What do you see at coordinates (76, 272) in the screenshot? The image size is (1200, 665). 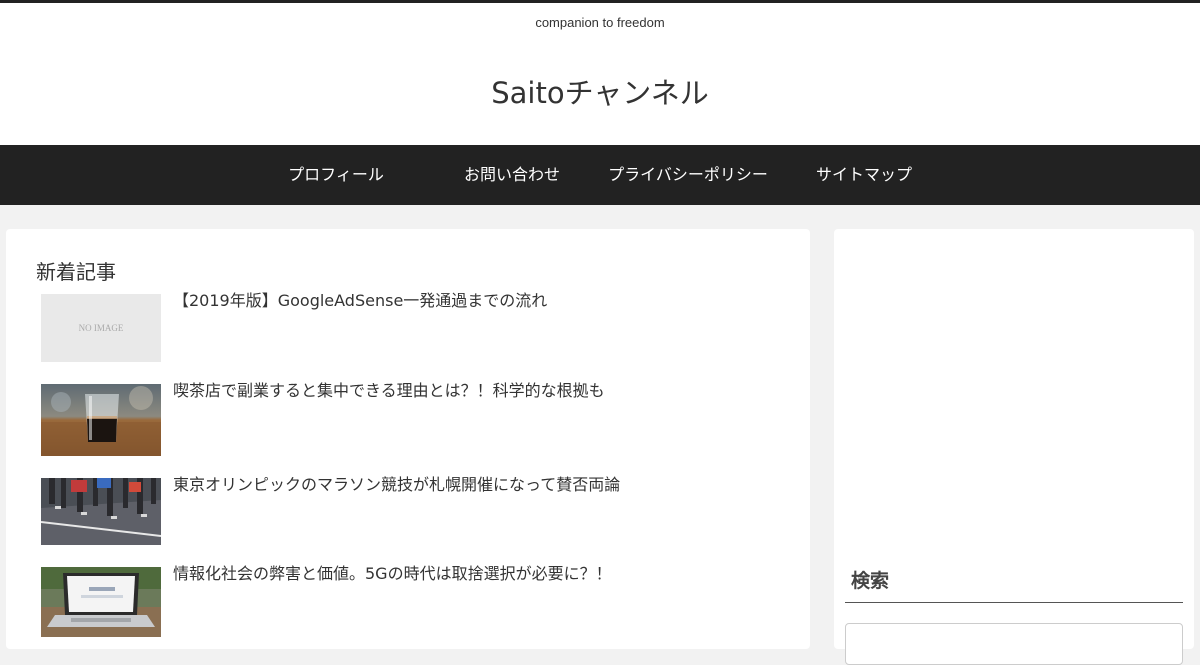 I see `new-articles-heading: 新着記事` at bounding box center [76, 272].